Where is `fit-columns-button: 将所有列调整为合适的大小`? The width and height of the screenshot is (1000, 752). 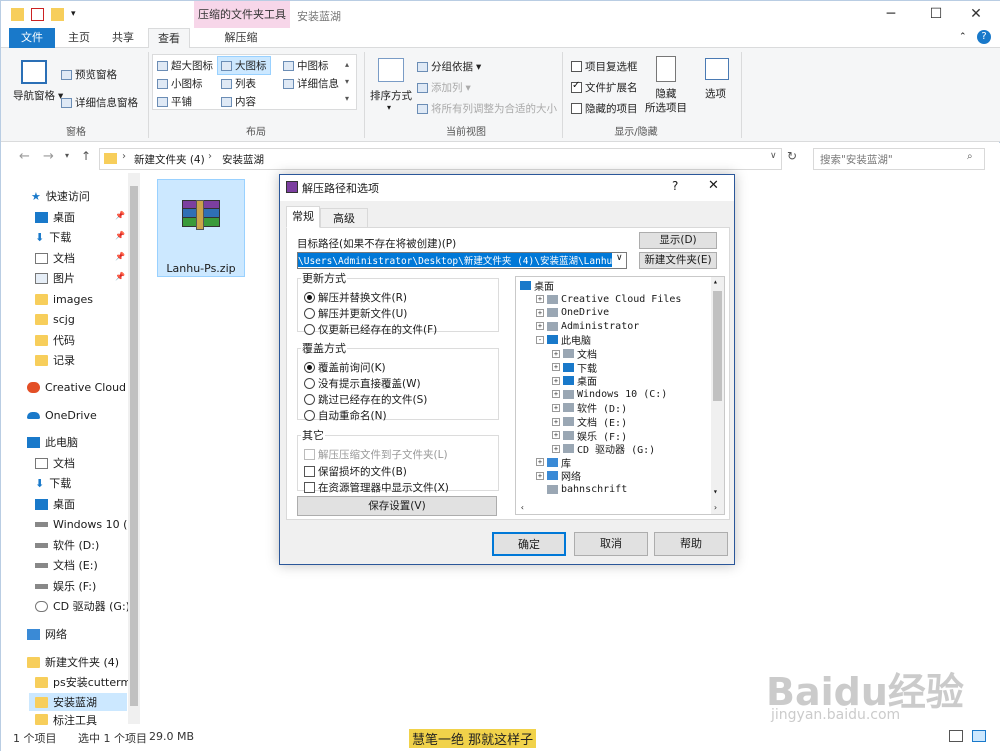
fit-columns-button: 将所有列调整为合适的大小 is located at coordinates (487, 108).